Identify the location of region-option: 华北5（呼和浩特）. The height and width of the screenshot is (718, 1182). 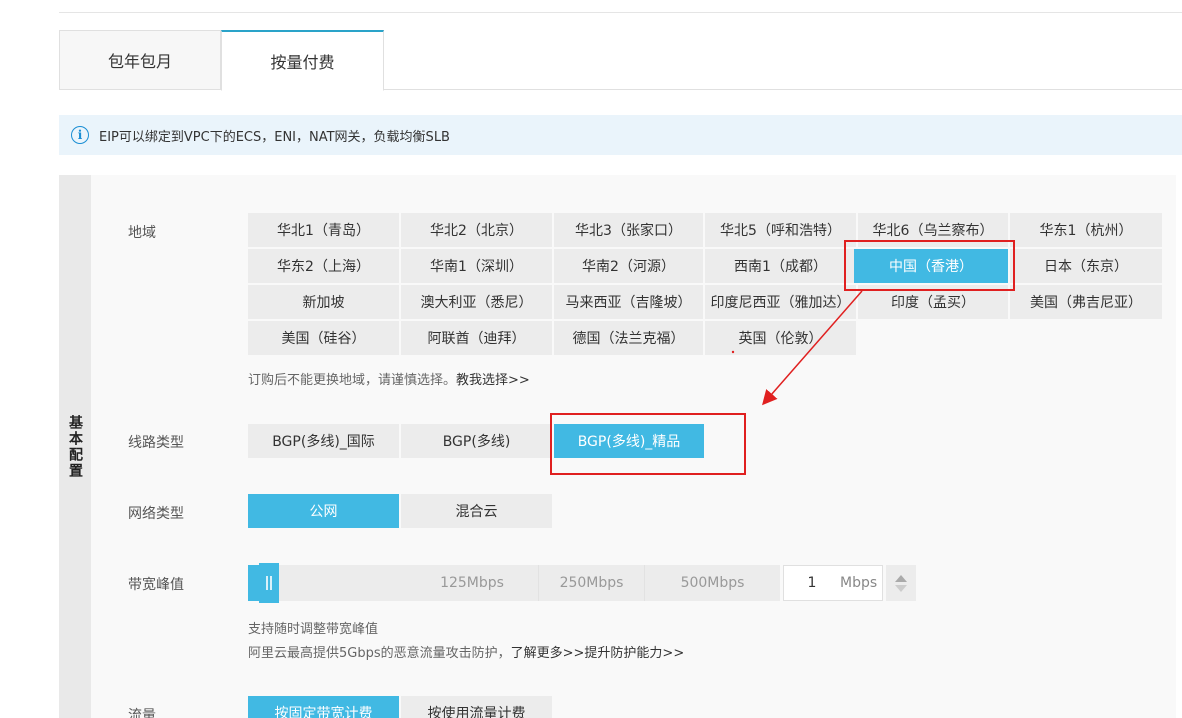
(780, 230).